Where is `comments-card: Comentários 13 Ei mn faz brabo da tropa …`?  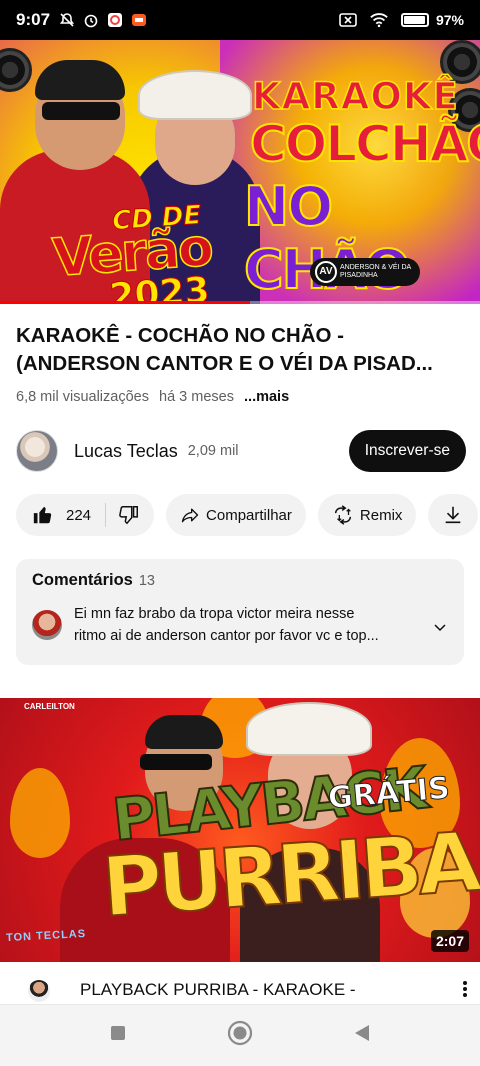 comments-card: Comentários 13 Ei mn faz brabo da tropa … is located at coordinates (240, 612).